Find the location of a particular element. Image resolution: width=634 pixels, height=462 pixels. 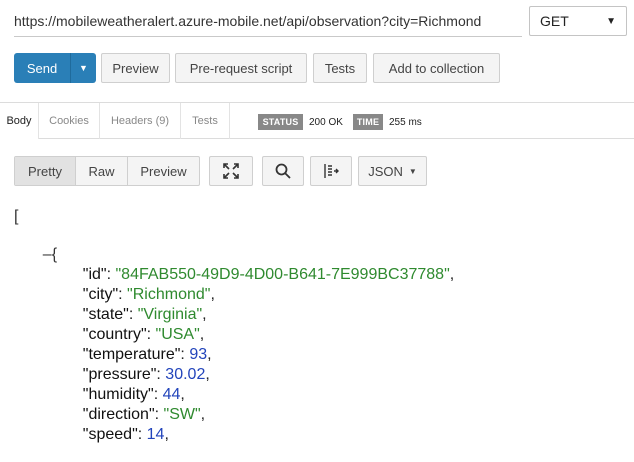

pretty-view-button: Pretty is located at coordinates (45, 171).